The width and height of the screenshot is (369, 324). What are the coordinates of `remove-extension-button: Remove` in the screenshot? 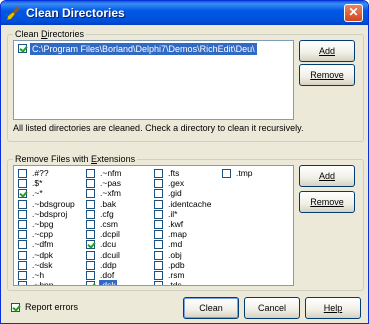 It's located at (327, 202).